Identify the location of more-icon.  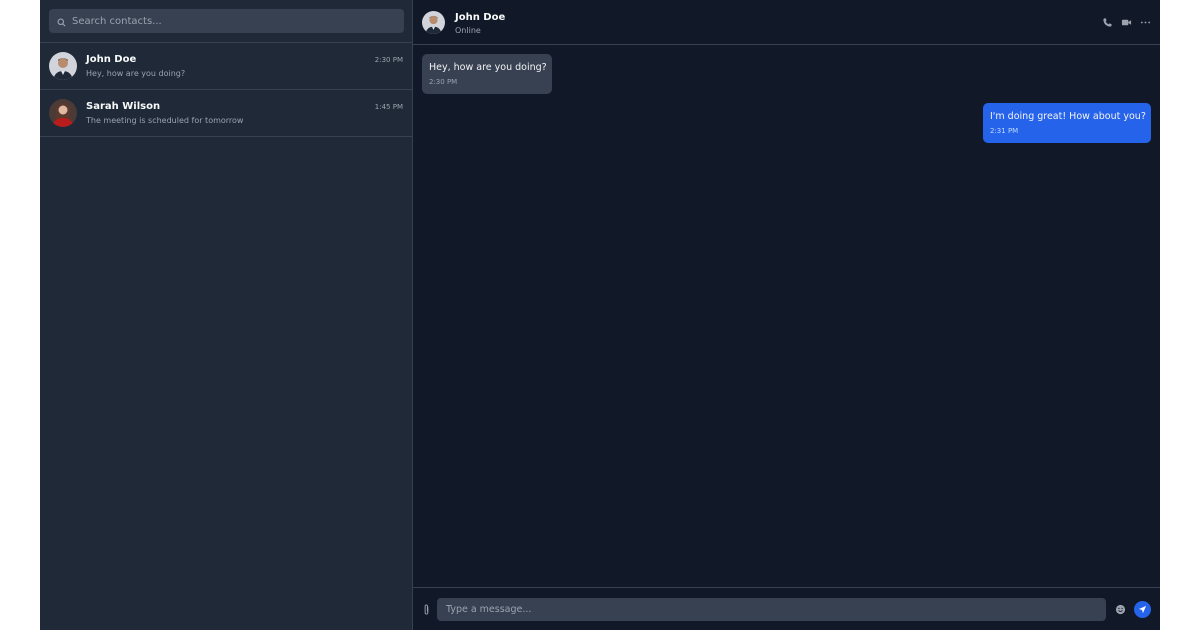
(1145, 22).